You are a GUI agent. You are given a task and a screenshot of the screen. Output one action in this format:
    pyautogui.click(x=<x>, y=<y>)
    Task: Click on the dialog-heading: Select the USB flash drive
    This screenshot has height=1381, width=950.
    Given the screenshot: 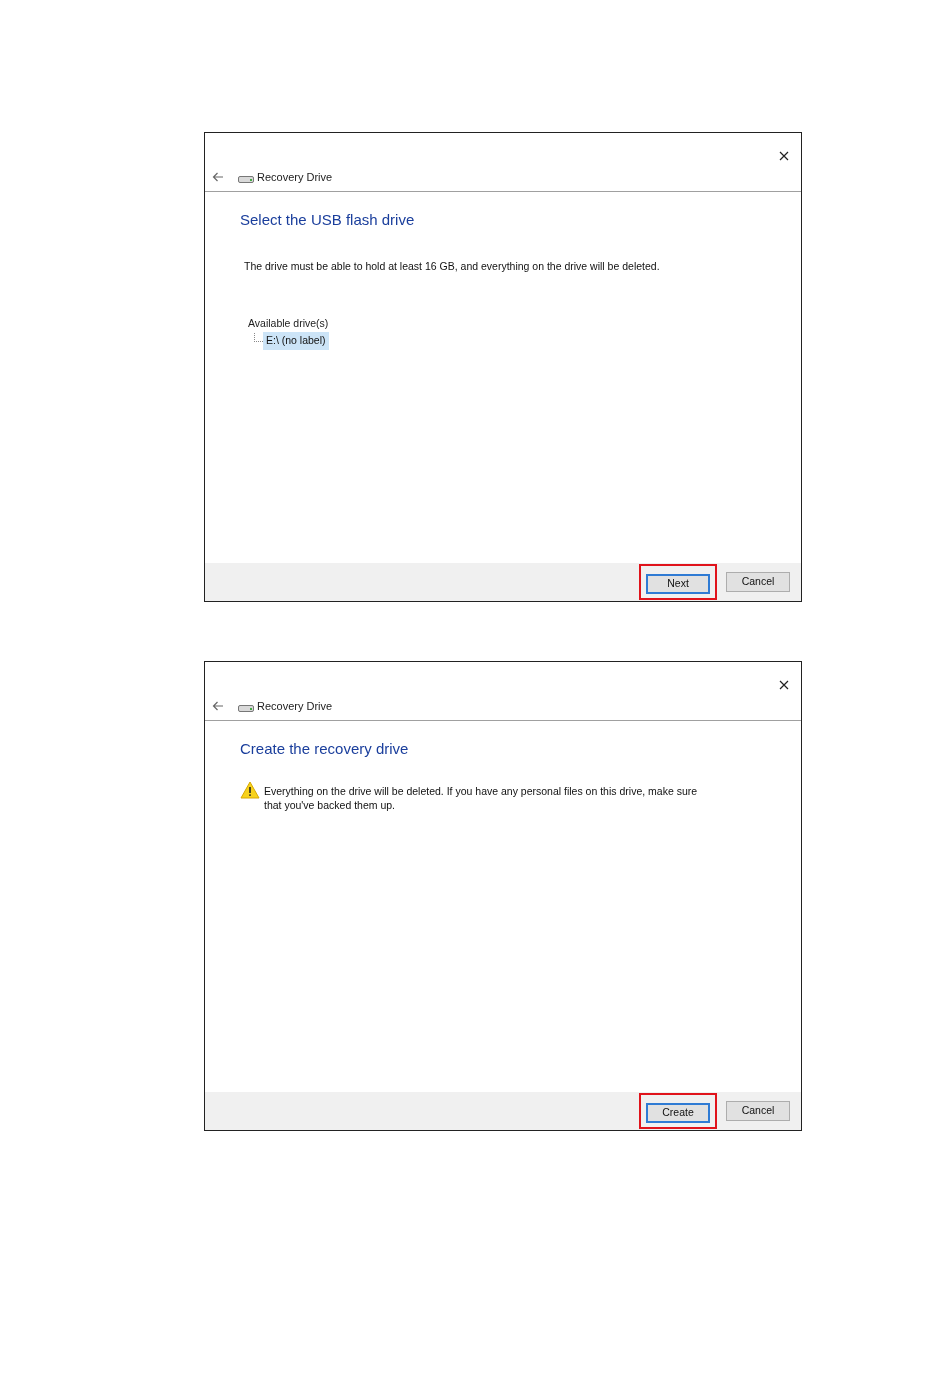 What is the action you would take?
    pyautogui.click(x=328, y=220)
    